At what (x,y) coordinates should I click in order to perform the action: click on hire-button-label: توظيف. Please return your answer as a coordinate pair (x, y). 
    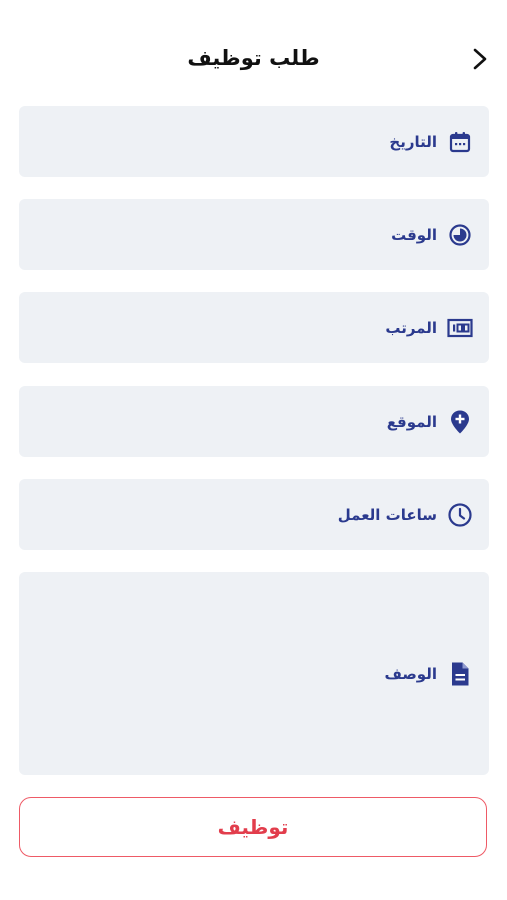
    Looking at the image, I should click on (253, 827).